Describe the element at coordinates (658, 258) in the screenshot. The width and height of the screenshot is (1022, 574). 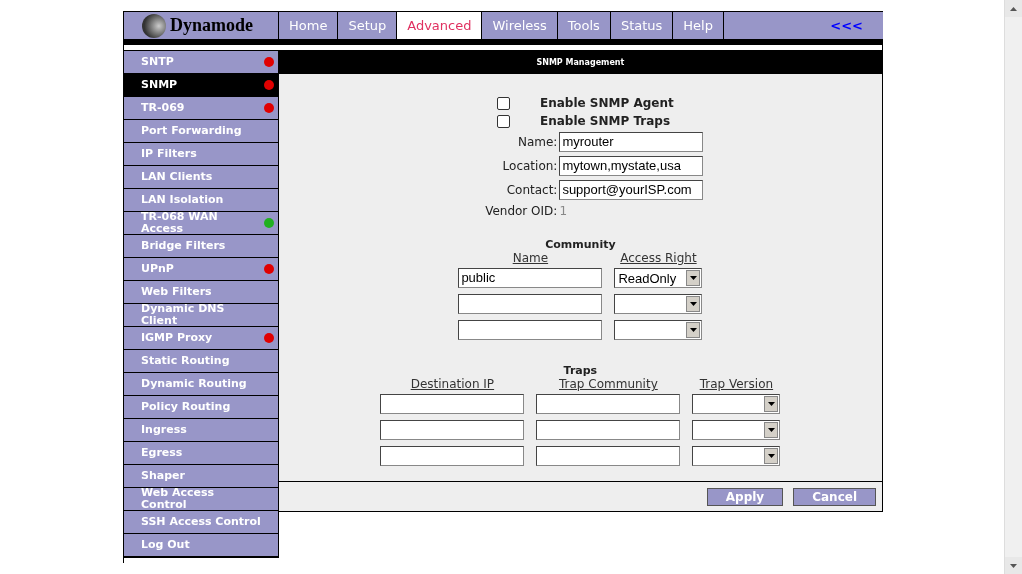
I see `column-header: Access Right` at that location.